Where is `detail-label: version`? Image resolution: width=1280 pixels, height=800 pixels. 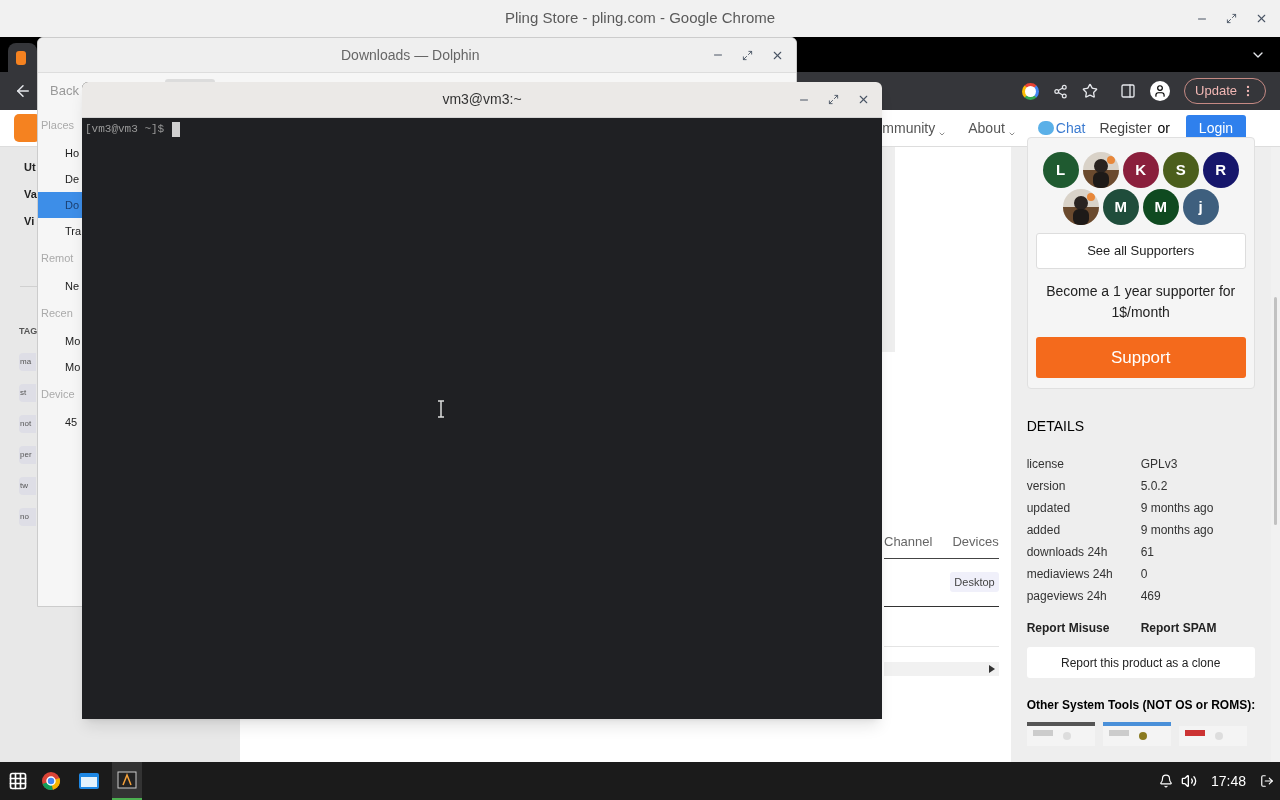 detail-label: version is located at coordinates (1046, 486).